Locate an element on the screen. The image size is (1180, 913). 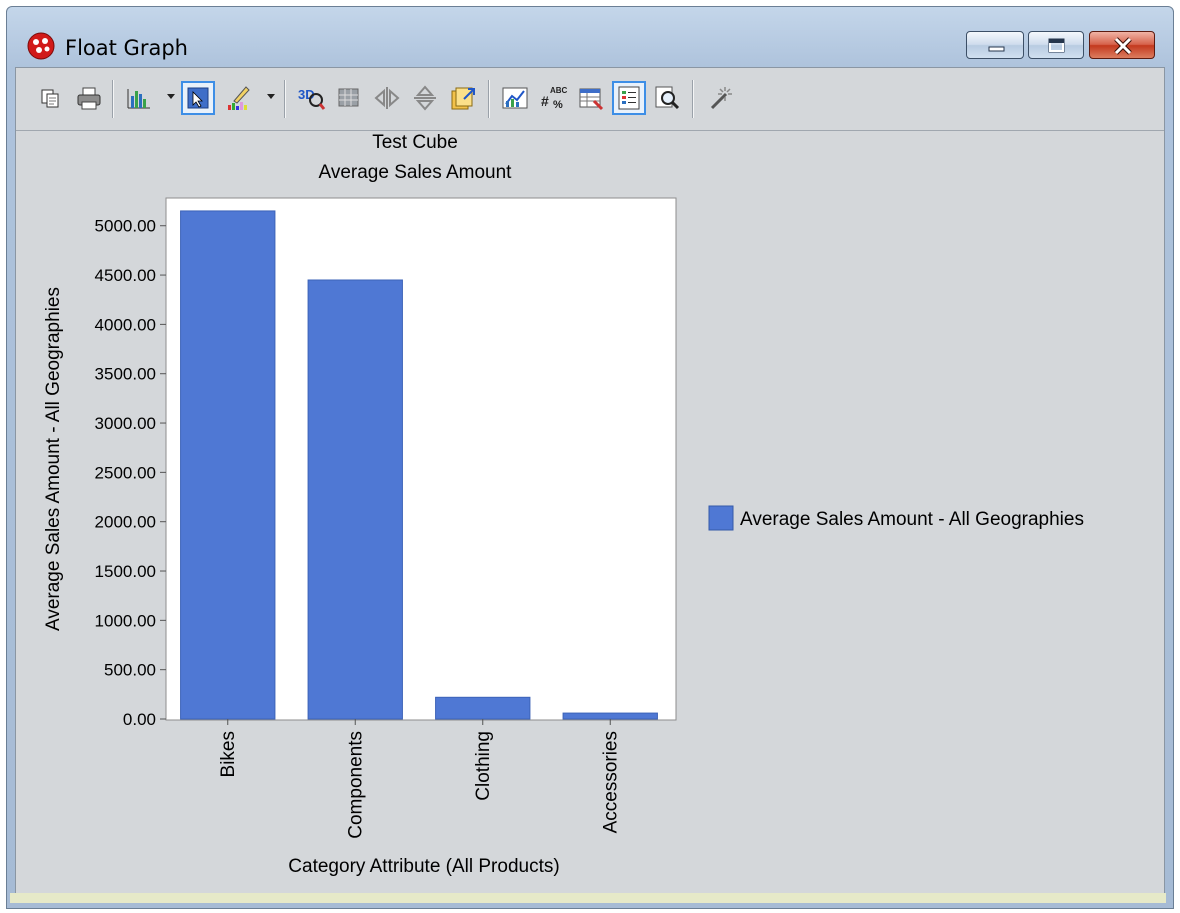
minimize-button is located at coordinates (995, 45).